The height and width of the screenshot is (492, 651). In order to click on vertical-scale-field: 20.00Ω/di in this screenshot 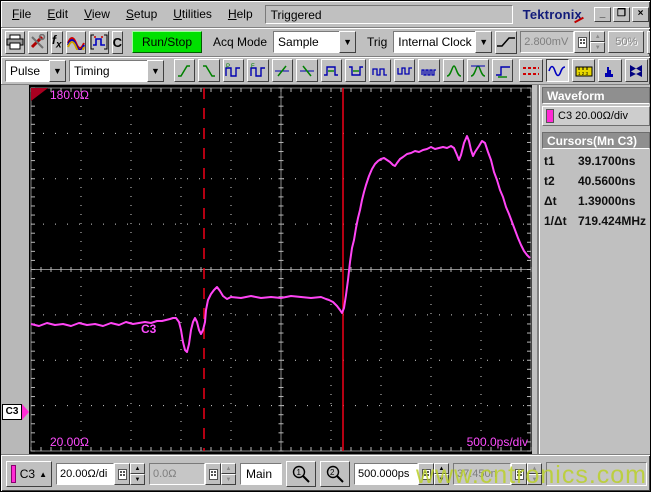, I will do `click(85, 474)`.